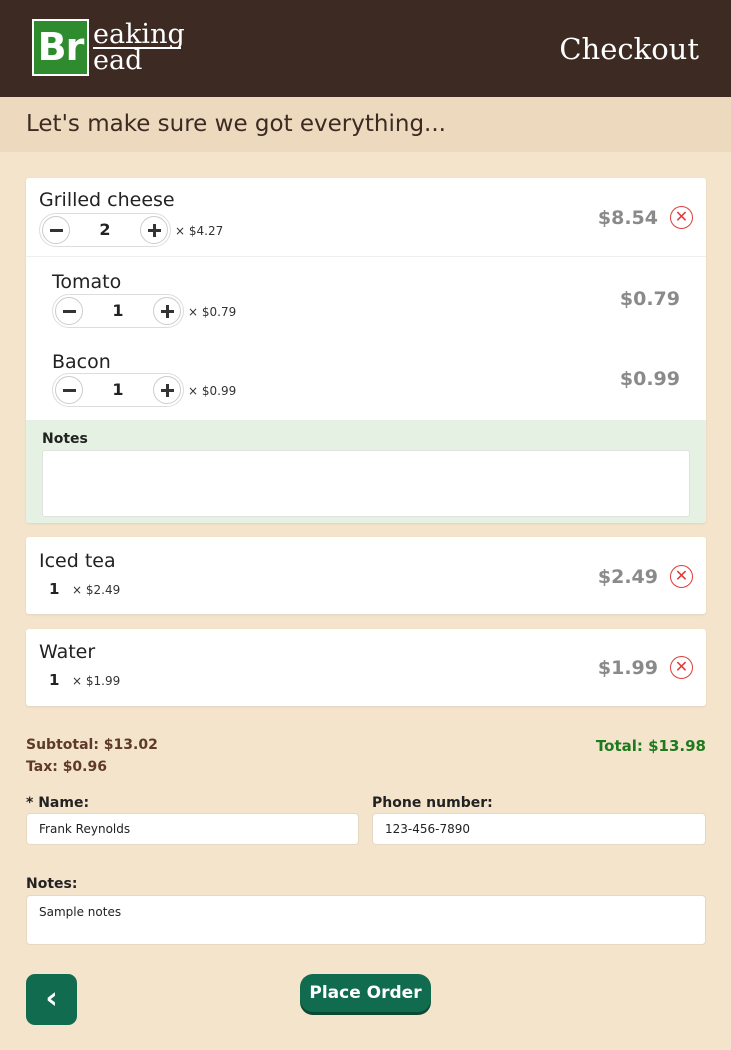  I want to click on addon-price: $0.79, so click(649, 299).